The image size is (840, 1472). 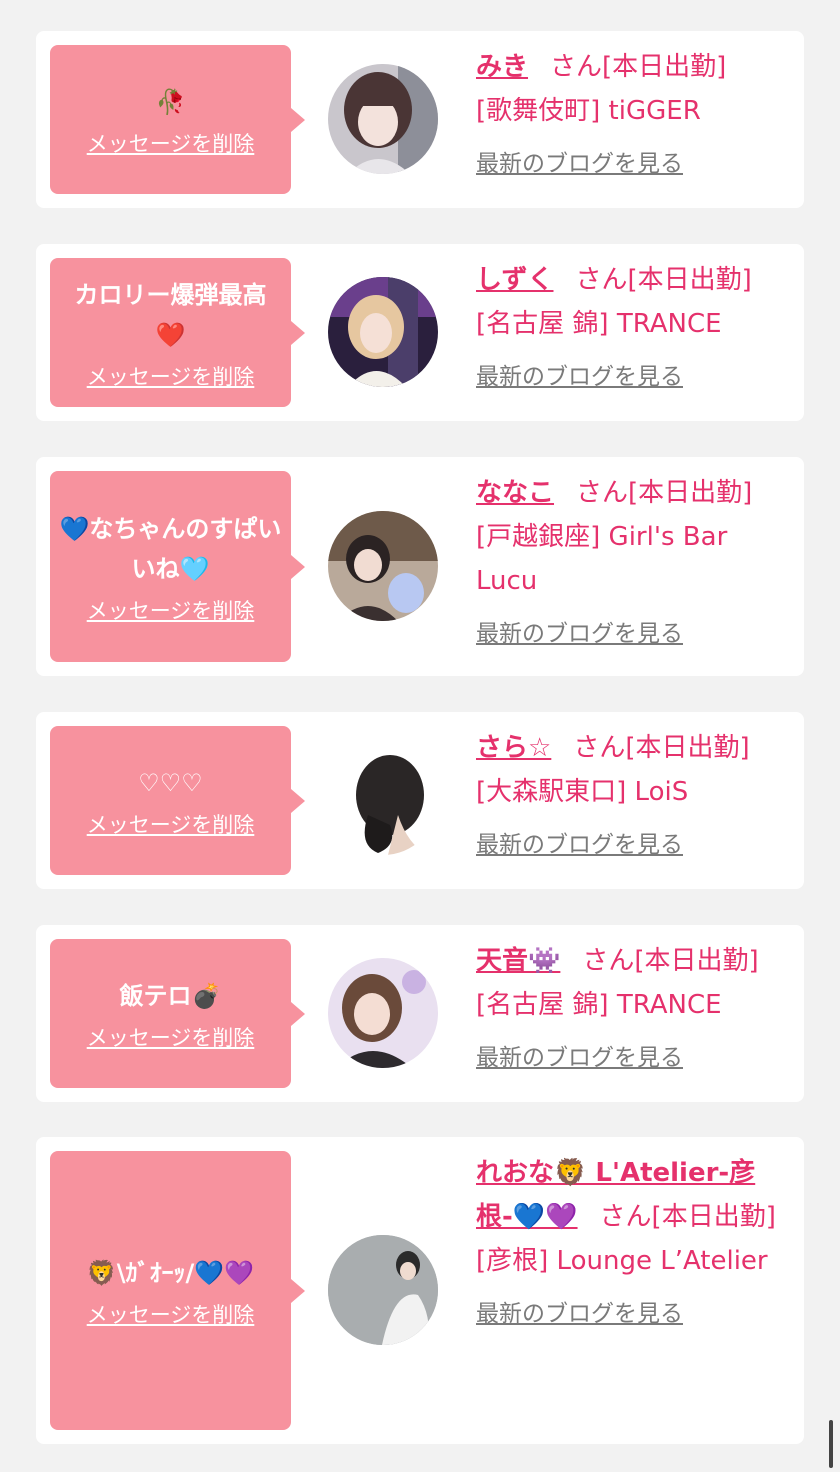 I want to click on cast-info: 天音👾 さん[本日出勤] [名古屋 錦] TRANCE 最新のブログを見る, so click(x=633, y=1007).